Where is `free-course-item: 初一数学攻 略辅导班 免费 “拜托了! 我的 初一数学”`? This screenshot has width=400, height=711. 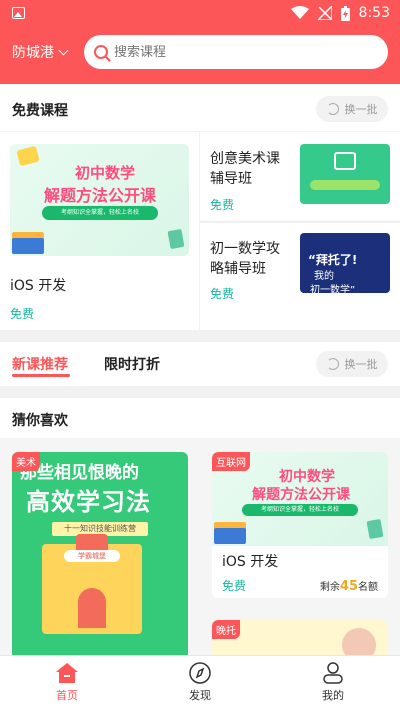
free-course-item: 初一数学攻 略辅导班 免费 “拜托了! 我的 初一数学” is located at coordinates (300, 276).